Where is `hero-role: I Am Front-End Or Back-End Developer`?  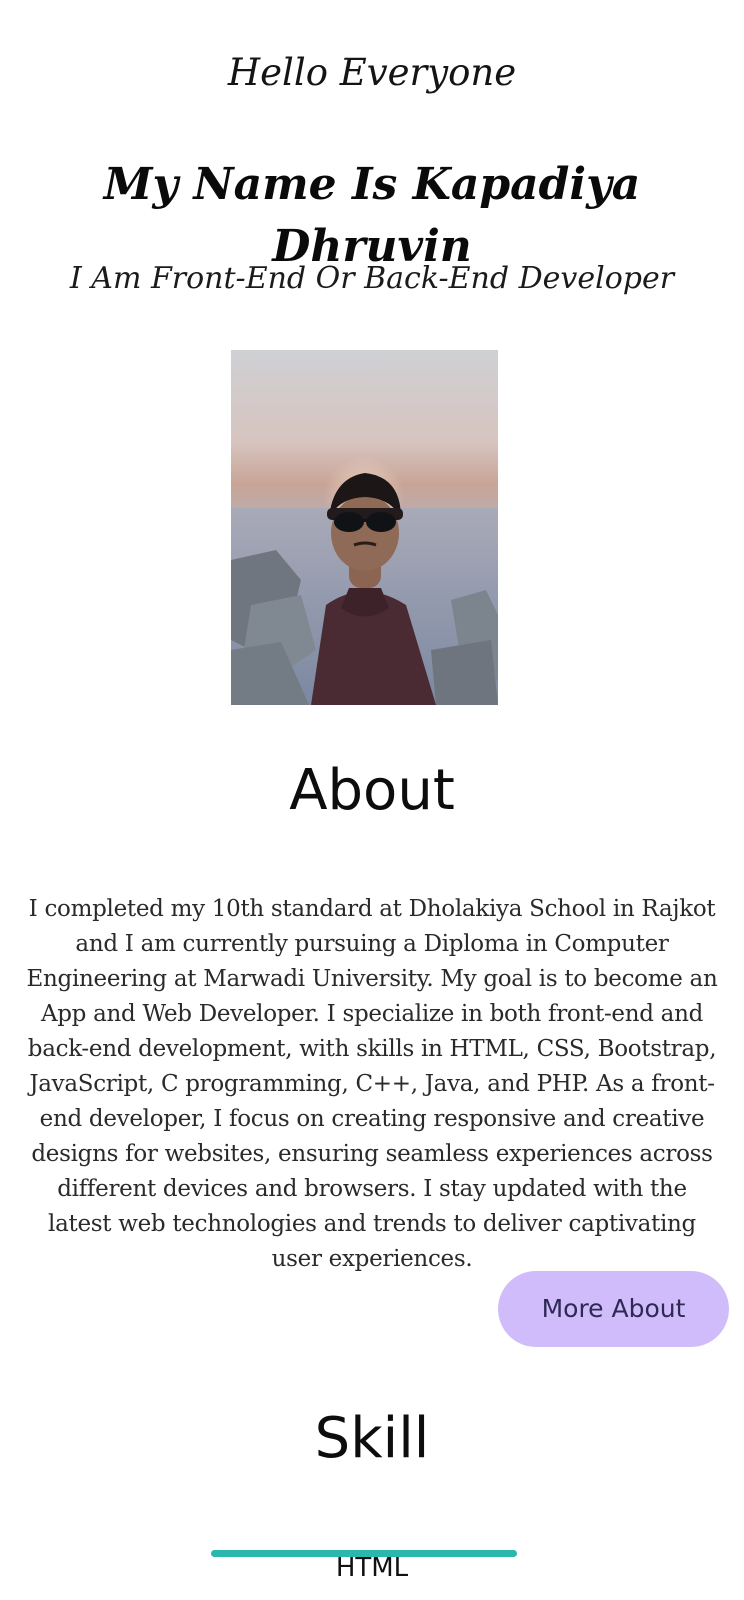 hero-role: I Am Front-End Or Back-End Developer is located at coordinates (372, 278).